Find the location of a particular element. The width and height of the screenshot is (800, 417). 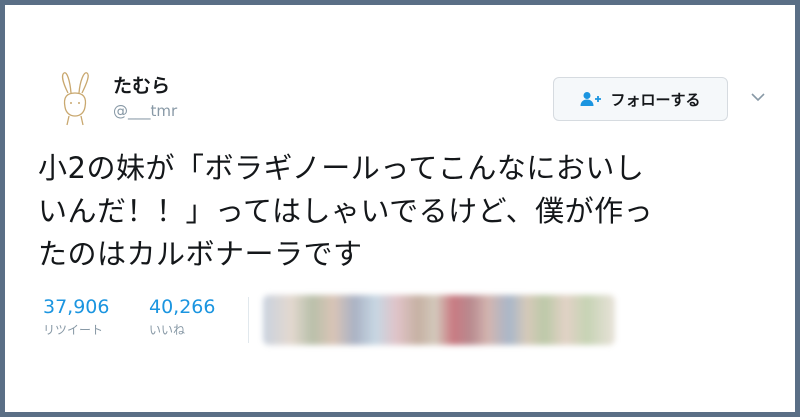

tweet-text-line: たのはカルボナーラです is located at coordinates (200, 254).